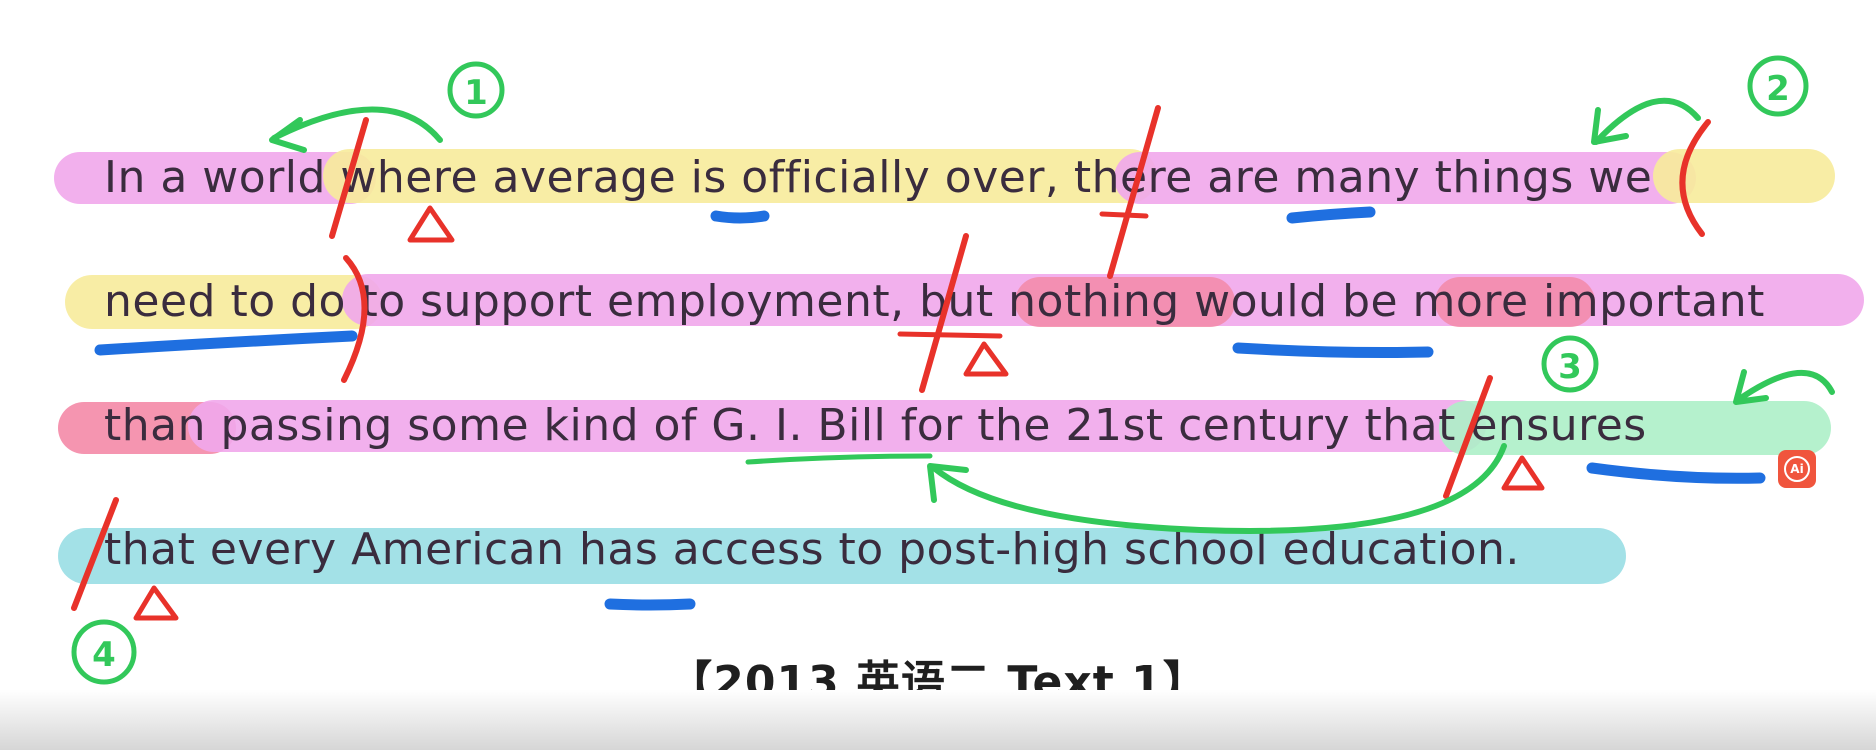 The image size is (1876, 750). Describe the element at coordinates (1778, 89) in the screenshot. I see `marker-label: 2` at that location.